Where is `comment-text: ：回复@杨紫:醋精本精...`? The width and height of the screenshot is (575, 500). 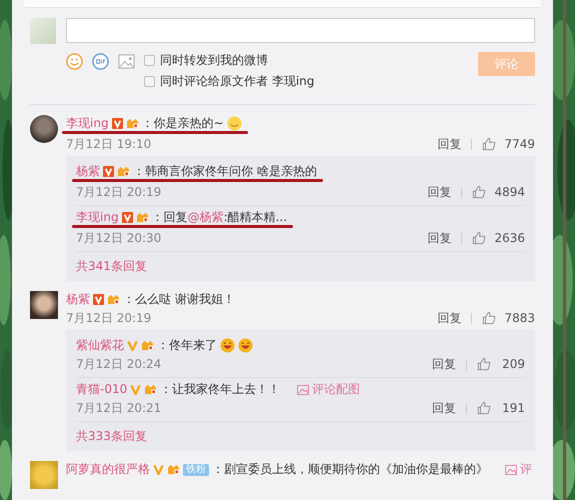
comment-text: ：回复@杨紫:醋精本精... is located at coordinates (220, 217).